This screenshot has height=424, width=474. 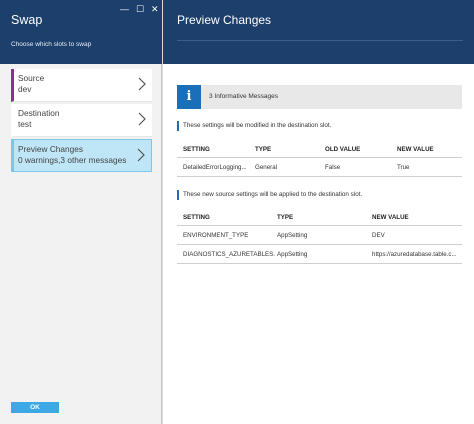 What do you see at coordinates (333, 167) in the screenshot?
I see `cell-old-value: False` at bounding box center [333, 167].